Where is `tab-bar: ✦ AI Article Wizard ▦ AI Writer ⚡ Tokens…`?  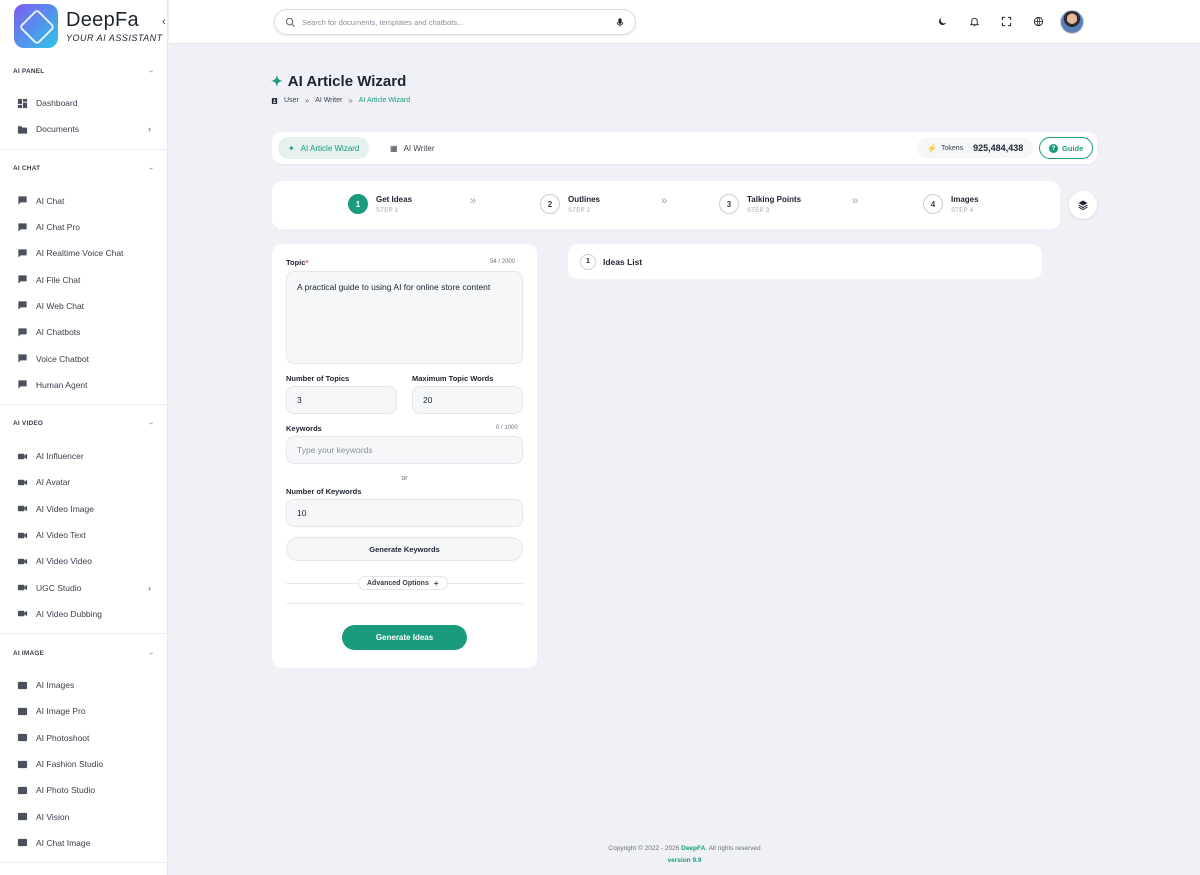
tab-bar: ✦ AI Article Wizard ▦ AI Writer ⚡ Tokens… is located at coordinates (684, 148).